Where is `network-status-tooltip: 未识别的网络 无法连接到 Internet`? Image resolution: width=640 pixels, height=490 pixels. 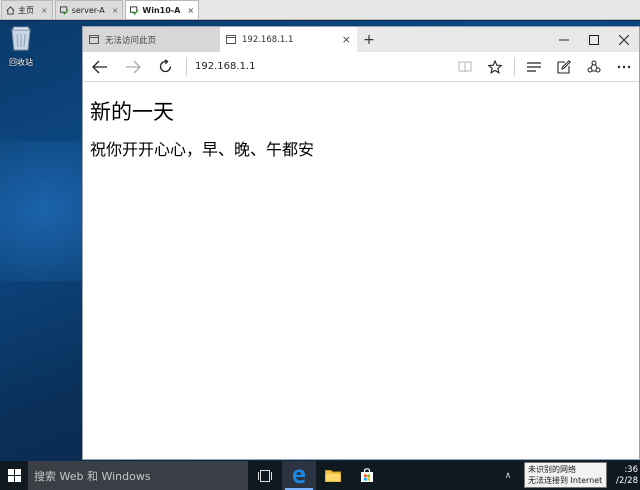
network-status-tooltip: 未识别的网络 无法连接到 Internet is located at coordinates (565, 475).